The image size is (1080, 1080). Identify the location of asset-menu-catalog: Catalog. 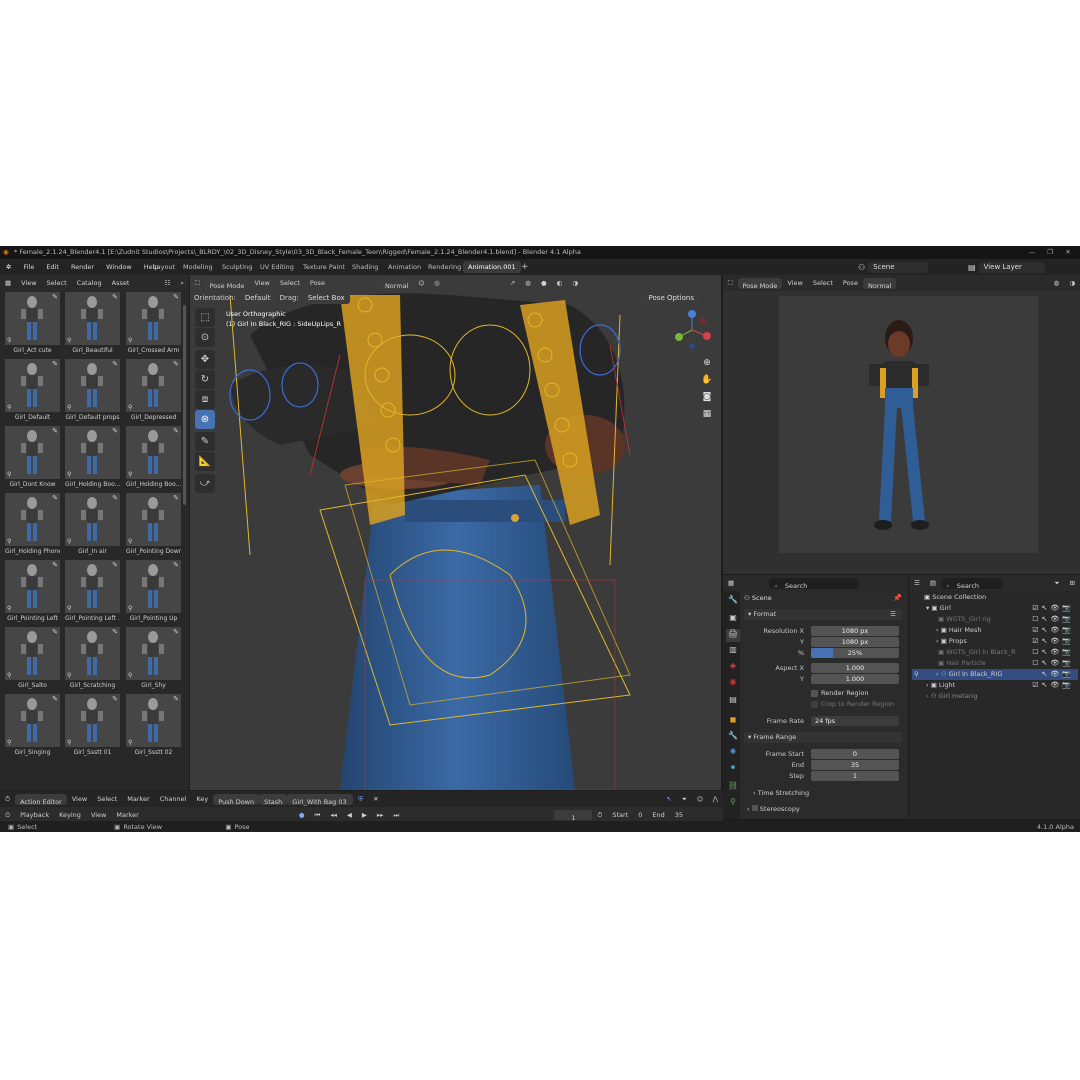
(89, 283).